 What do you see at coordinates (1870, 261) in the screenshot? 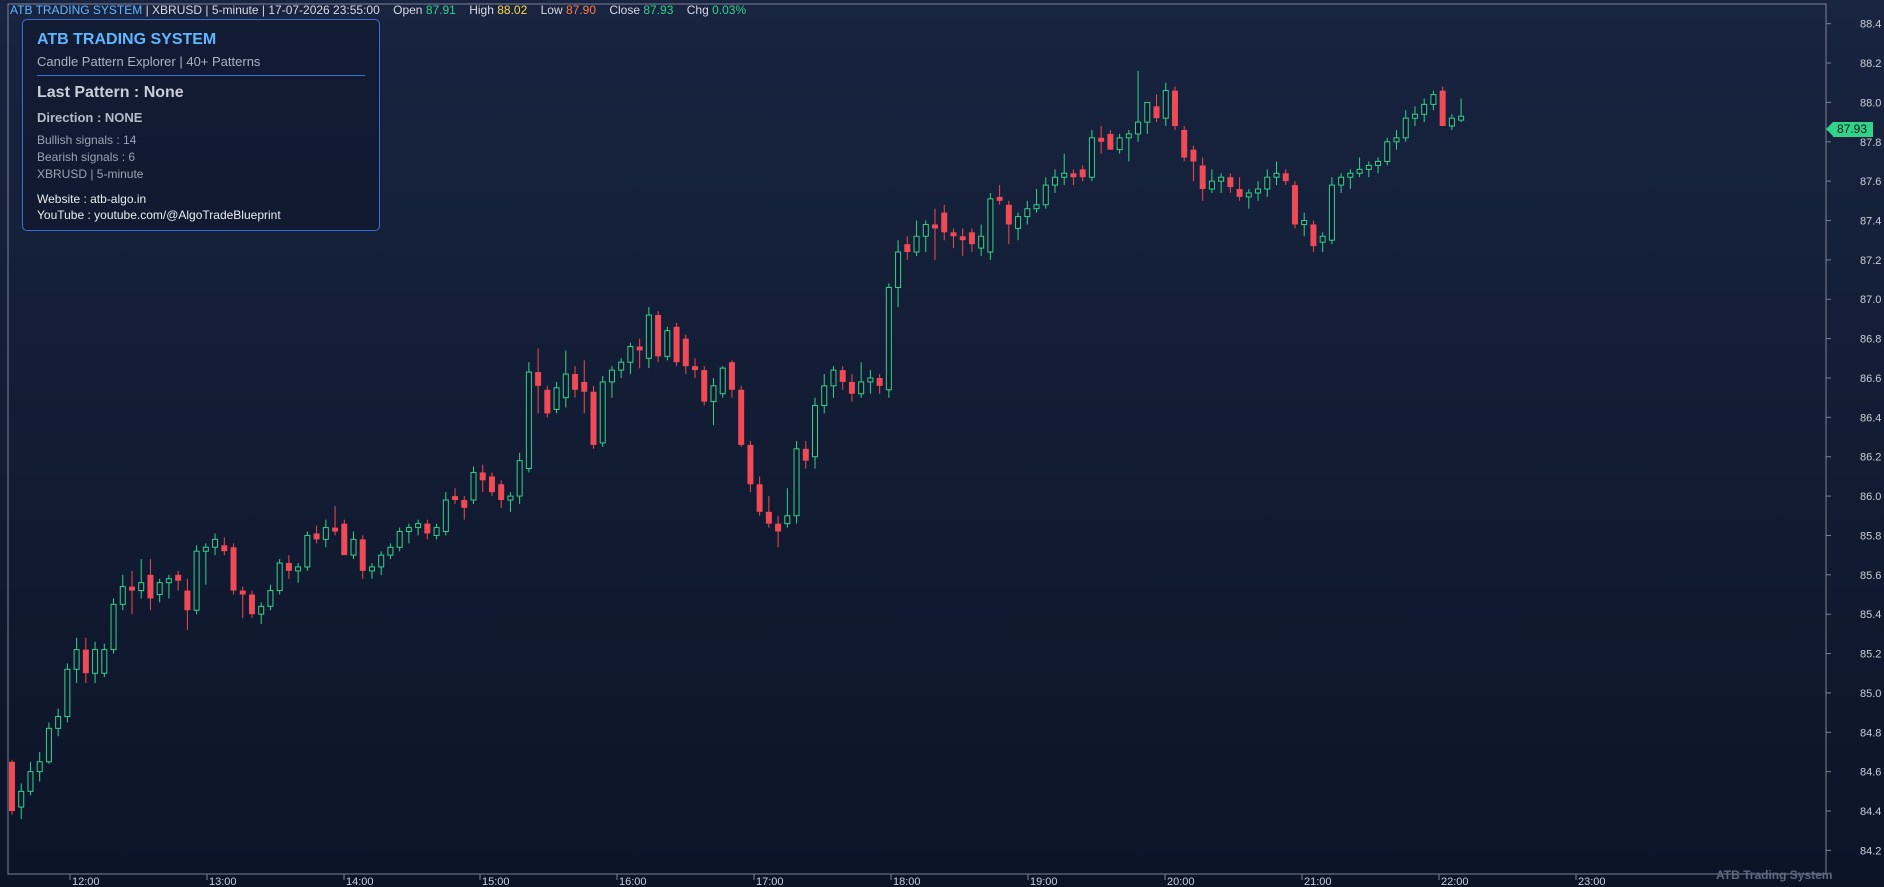
I see `price-tick-label: 87.2` at bounding box center [1870, 261].